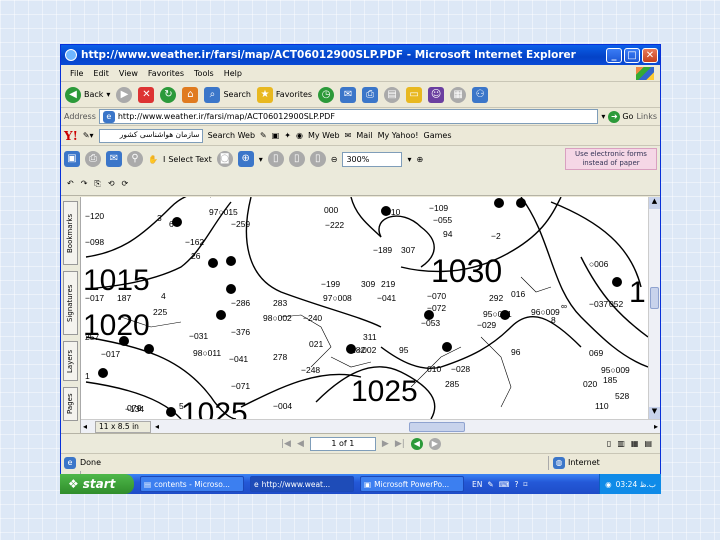 This screenshot has width=720, height=540. I want to click on scroll-left-button: ◂, so click(85, 426).